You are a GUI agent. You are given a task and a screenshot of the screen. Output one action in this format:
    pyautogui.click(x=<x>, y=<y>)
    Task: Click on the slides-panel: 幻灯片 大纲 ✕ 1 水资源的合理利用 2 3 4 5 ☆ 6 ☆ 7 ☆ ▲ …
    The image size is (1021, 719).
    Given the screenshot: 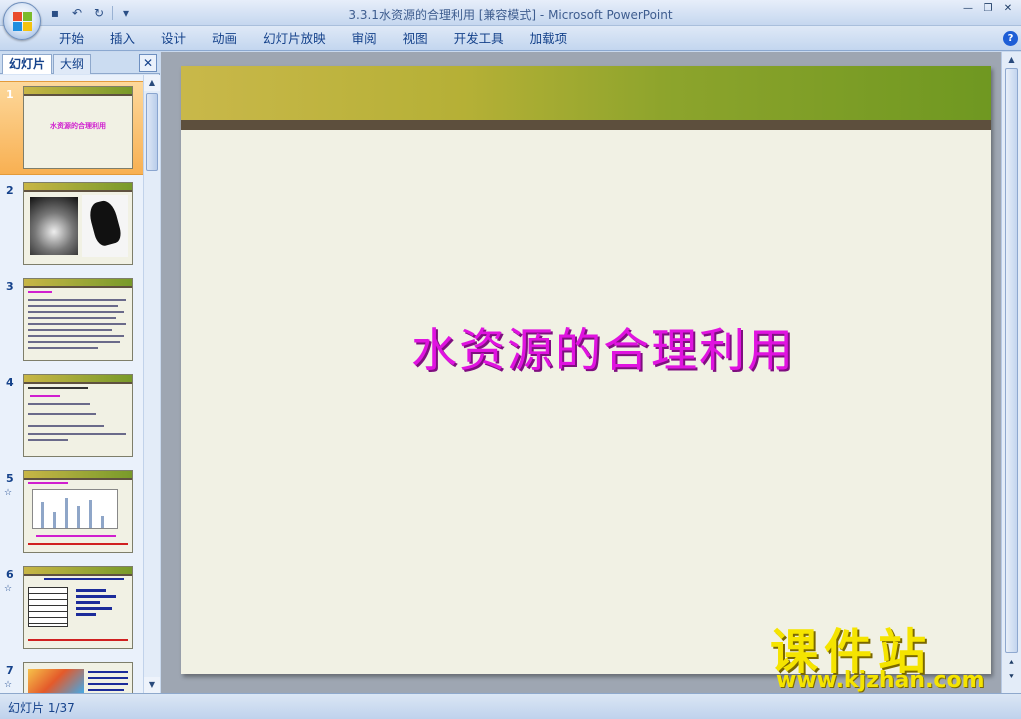 What is the action you would take?
    pyautogui.click(x=80, y=372)
    